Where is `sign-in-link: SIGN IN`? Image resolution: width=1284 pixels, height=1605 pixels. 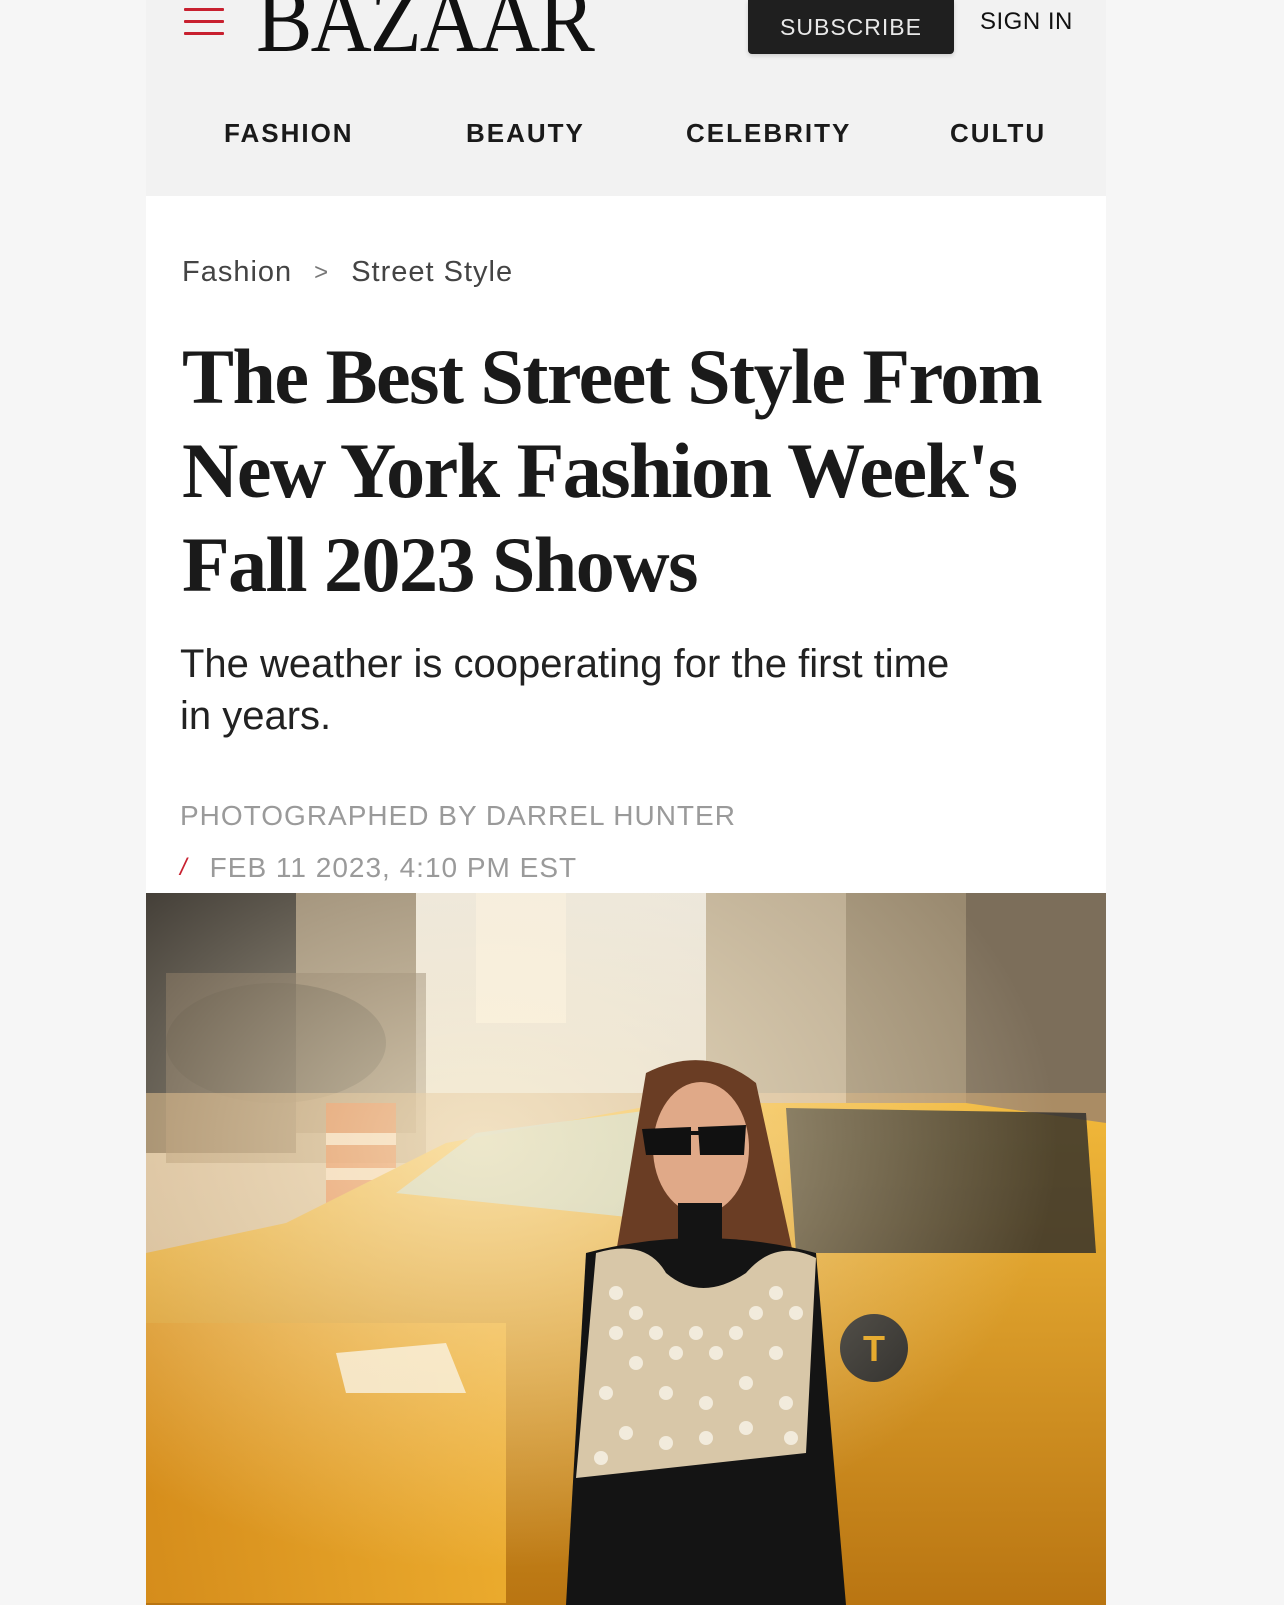
sign-in-link: SIGN IN is located at coordinates (1026, 22).